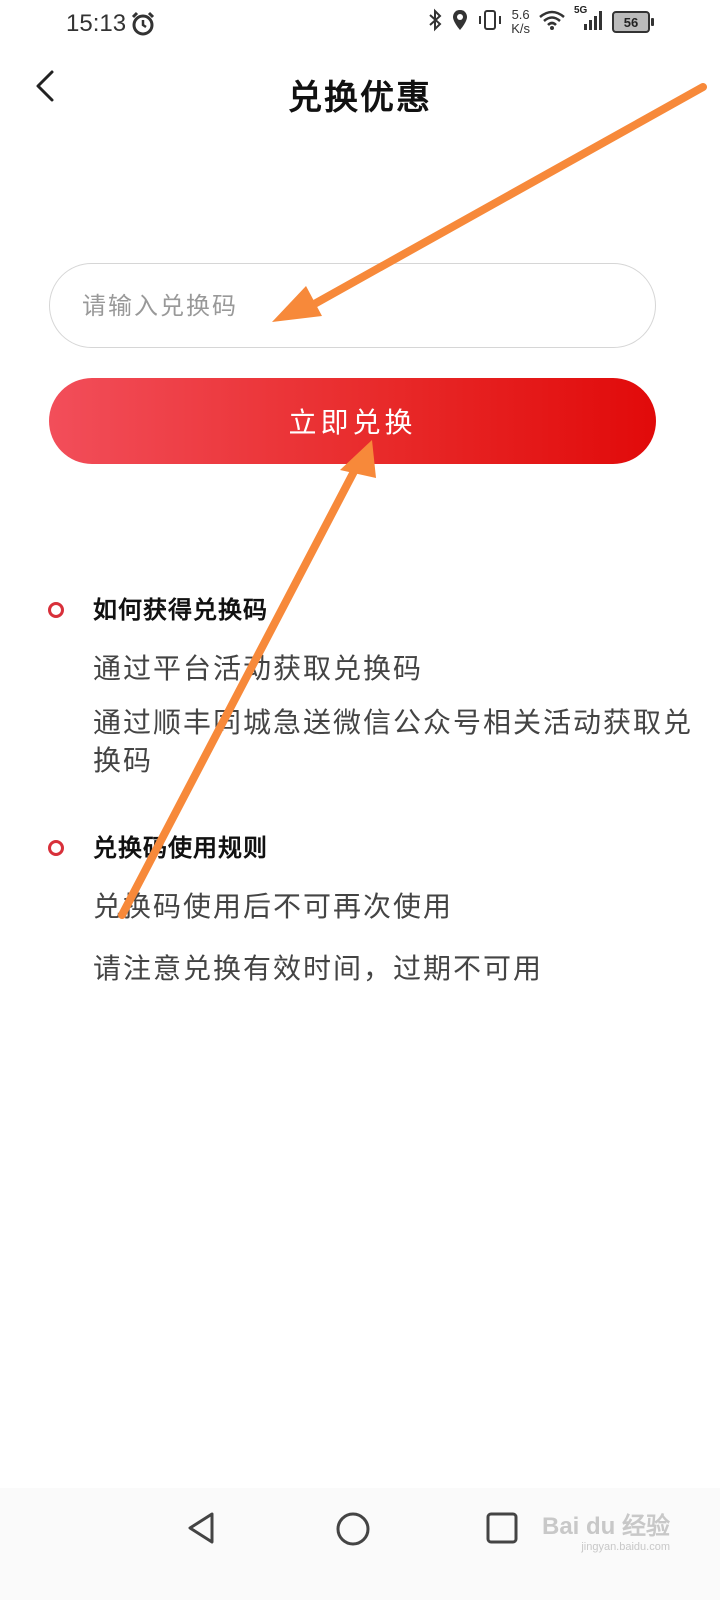  I want to click on status-icons: 5.6 K/s 5G 56, so click(540, 20).